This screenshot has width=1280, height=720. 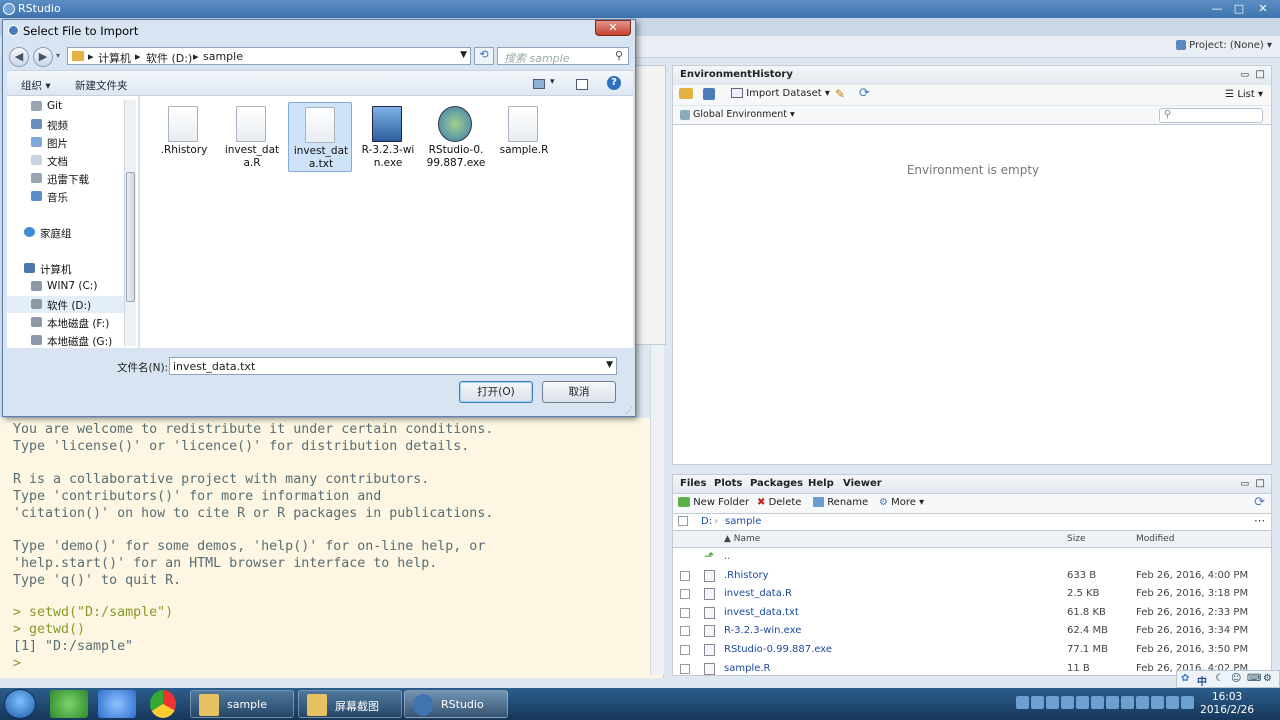 I want to click on feather-app-icon, so click(x=117, y=704).